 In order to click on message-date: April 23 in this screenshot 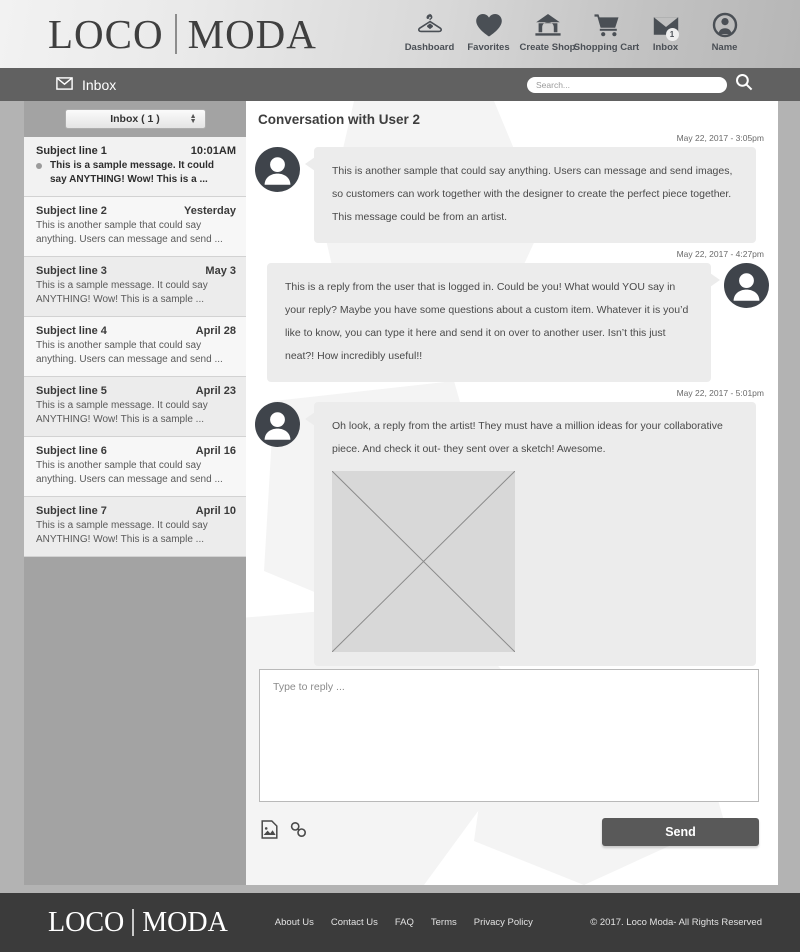, I will do `click(215, 391)`.